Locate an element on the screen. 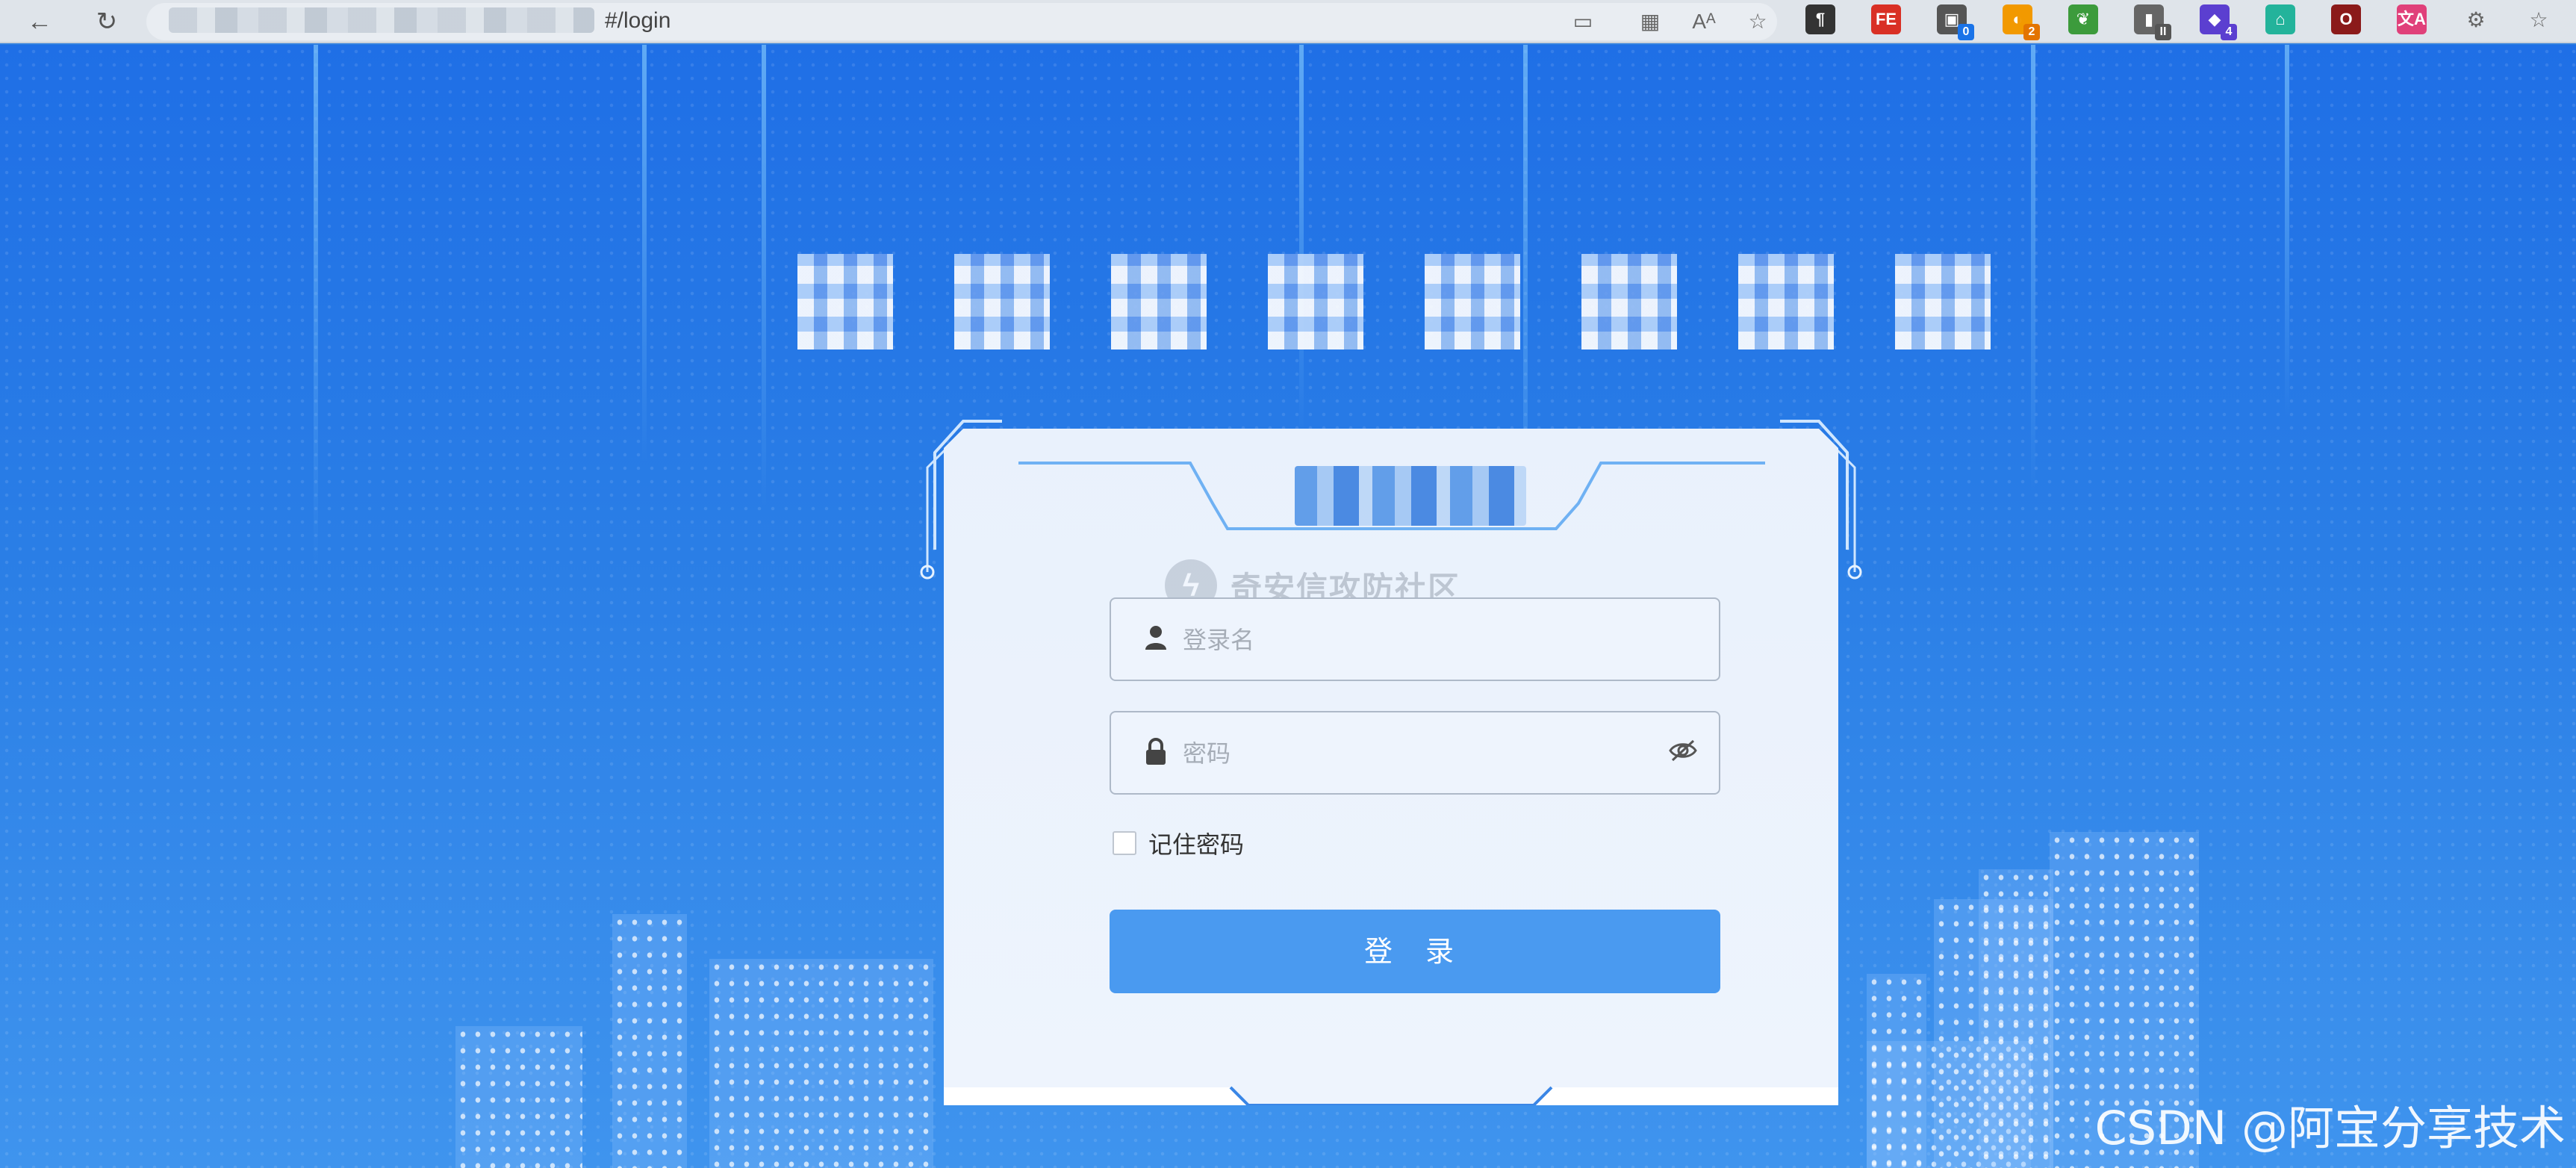 The height and width of the screenshot is (1168, 2576). login-button: 登 录 is located at coordinates (1415, 951).